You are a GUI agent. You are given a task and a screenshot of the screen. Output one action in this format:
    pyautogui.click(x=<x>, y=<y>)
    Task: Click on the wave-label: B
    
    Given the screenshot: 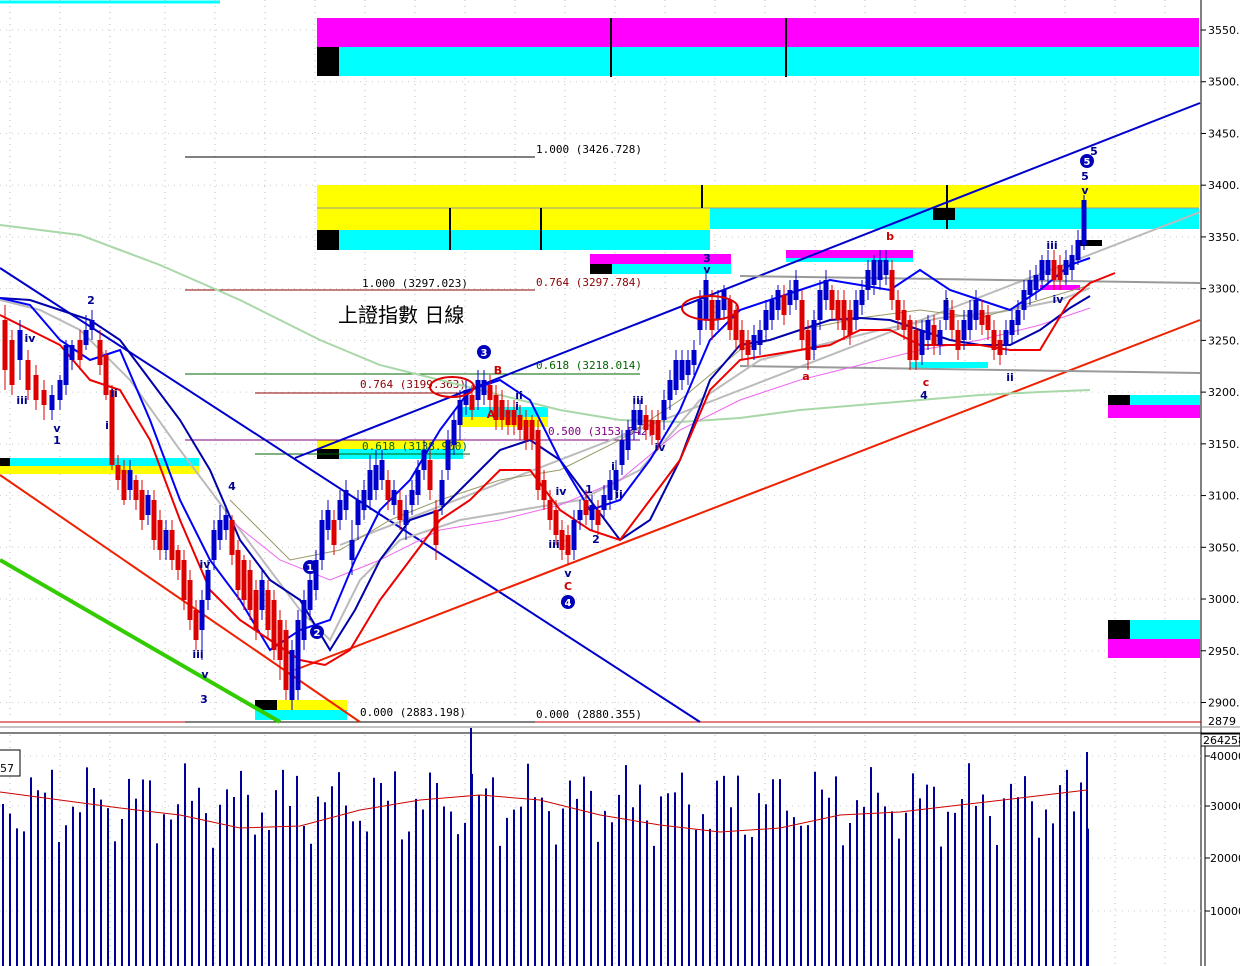 What is the action you would take?
    pyautogui.click(x=498, y=370)
    